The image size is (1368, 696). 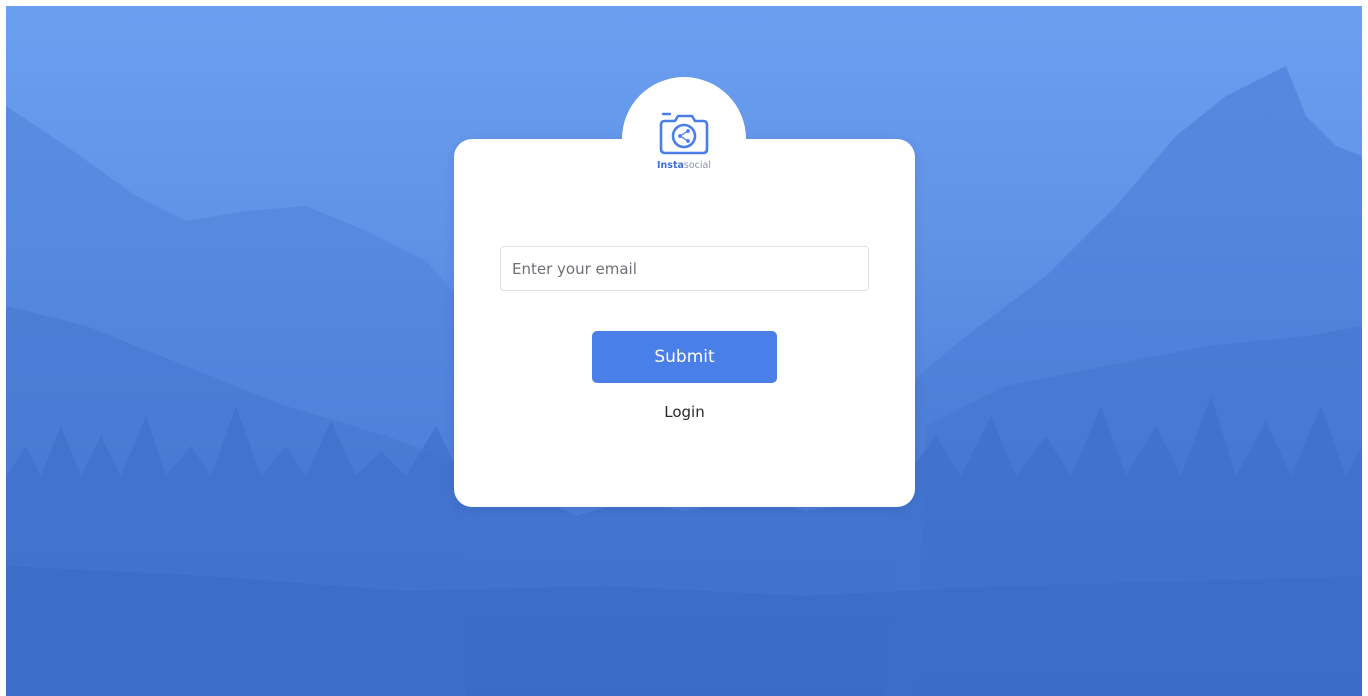 I want to click on brand-name: Instasocial, so click(x=684, y=166).